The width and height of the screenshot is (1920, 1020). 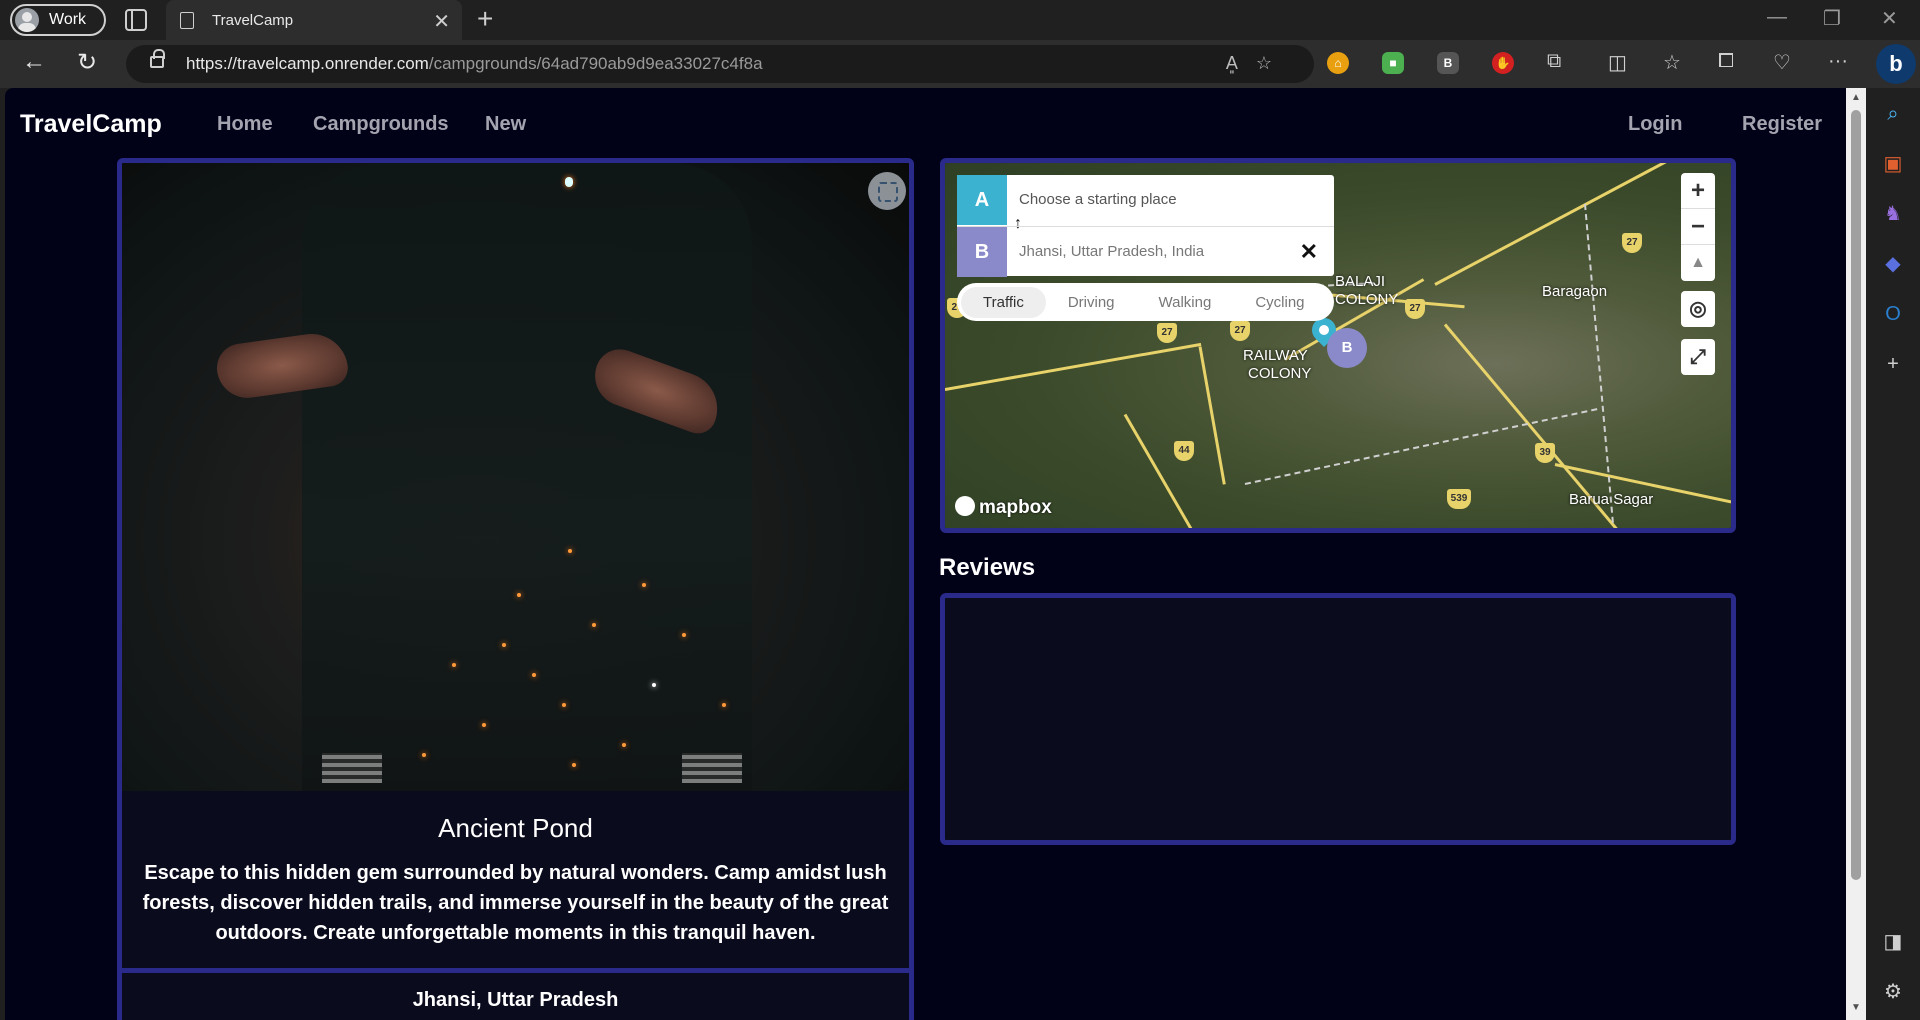 What do you see at coordinates (1782, 124) in the screenshot?
I see `nav-register: Register` at bounding box center [1782, 124].